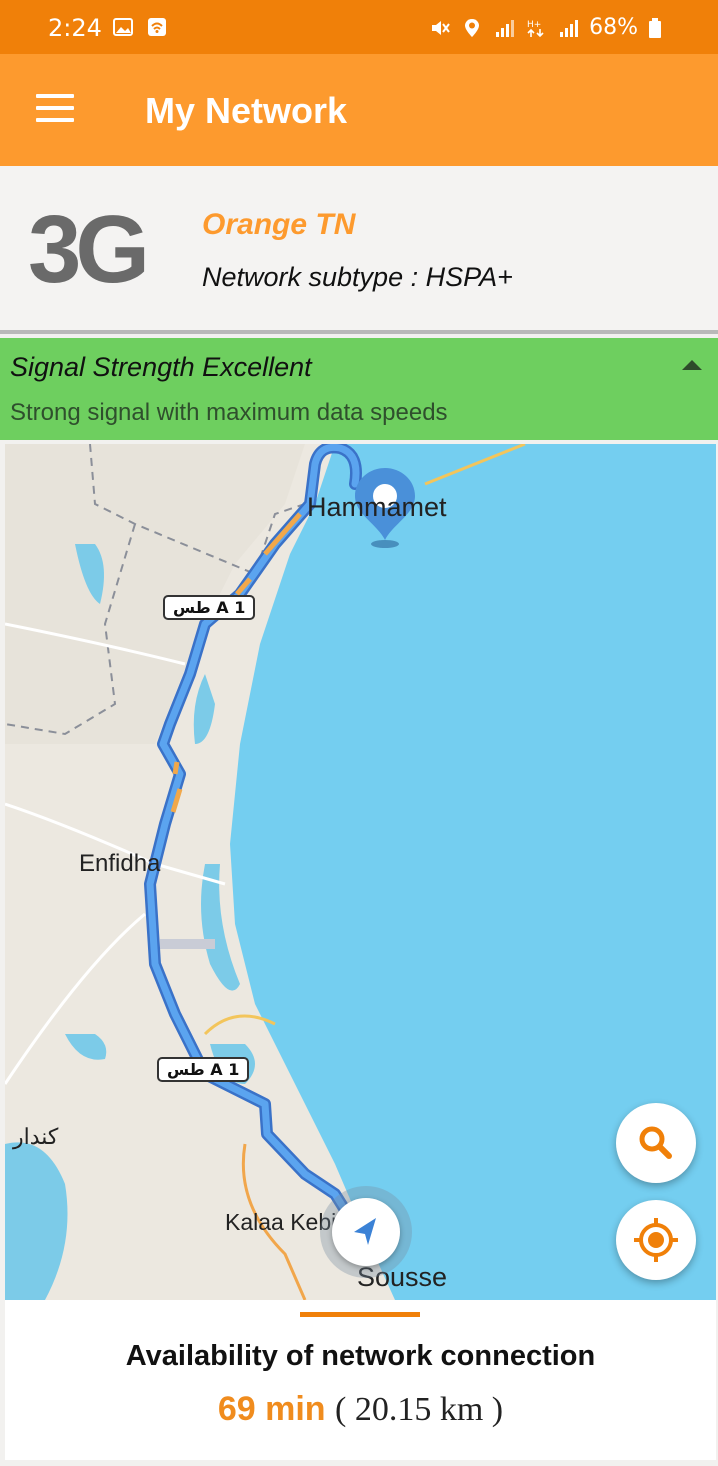 The height and width of the screenshot is (1466, 718). I want to click on sheet-handle, so click(360, 1314).